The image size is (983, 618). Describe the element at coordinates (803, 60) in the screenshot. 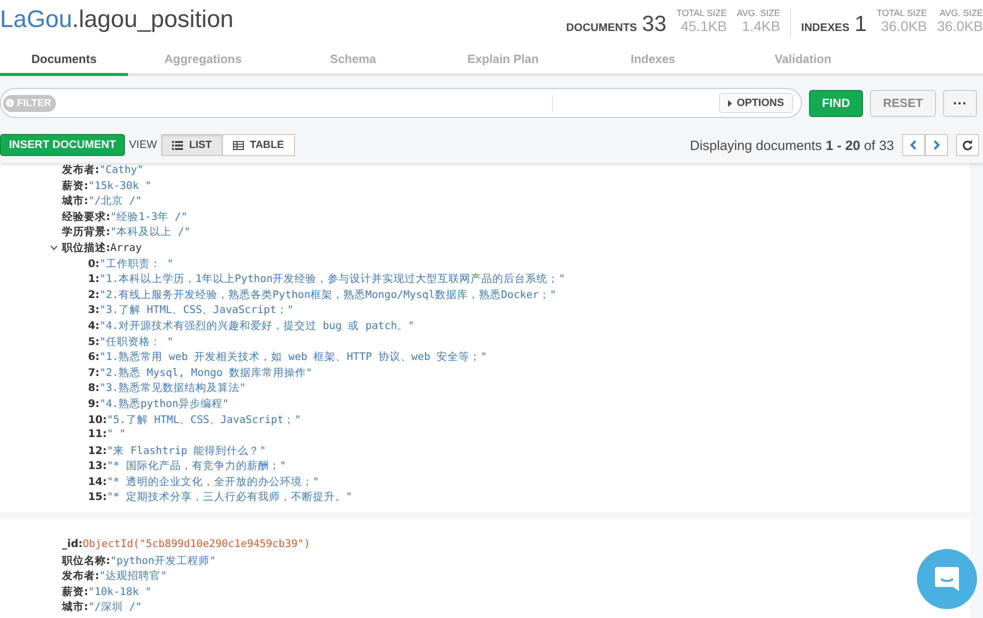

I see `tab: Validation` at that location.